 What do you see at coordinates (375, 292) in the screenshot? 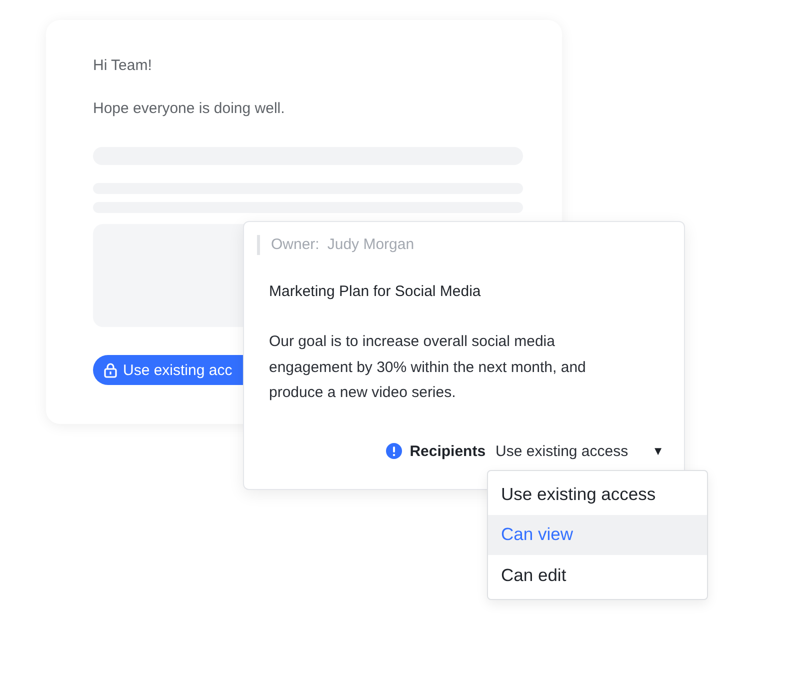
I see `document-title: Marketing Plan for Social Media` at bounding box center [375, 292].